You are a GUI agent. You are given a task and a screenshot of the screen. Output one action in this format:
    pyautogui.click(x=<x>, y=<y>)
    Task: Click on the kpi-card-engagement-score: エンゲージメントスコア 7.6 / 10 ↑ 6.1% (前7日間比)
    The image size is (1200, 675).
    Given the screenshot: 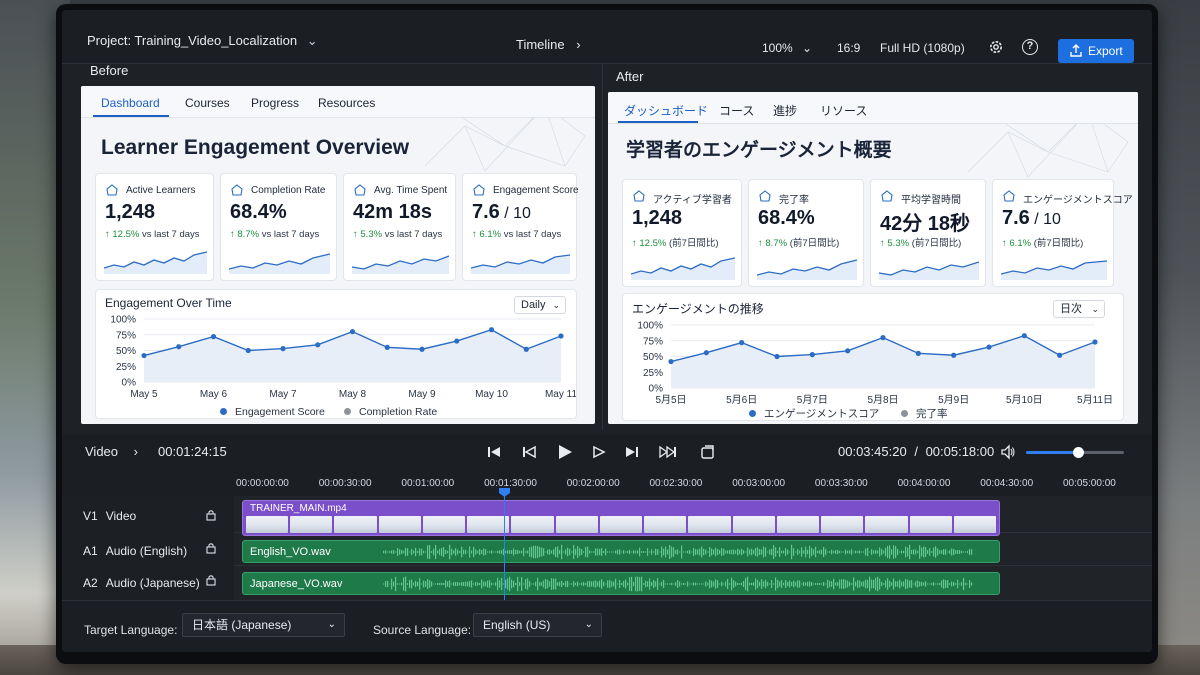 What is the action you would take?
    pyautogui.click(x=1062, y=233)
    